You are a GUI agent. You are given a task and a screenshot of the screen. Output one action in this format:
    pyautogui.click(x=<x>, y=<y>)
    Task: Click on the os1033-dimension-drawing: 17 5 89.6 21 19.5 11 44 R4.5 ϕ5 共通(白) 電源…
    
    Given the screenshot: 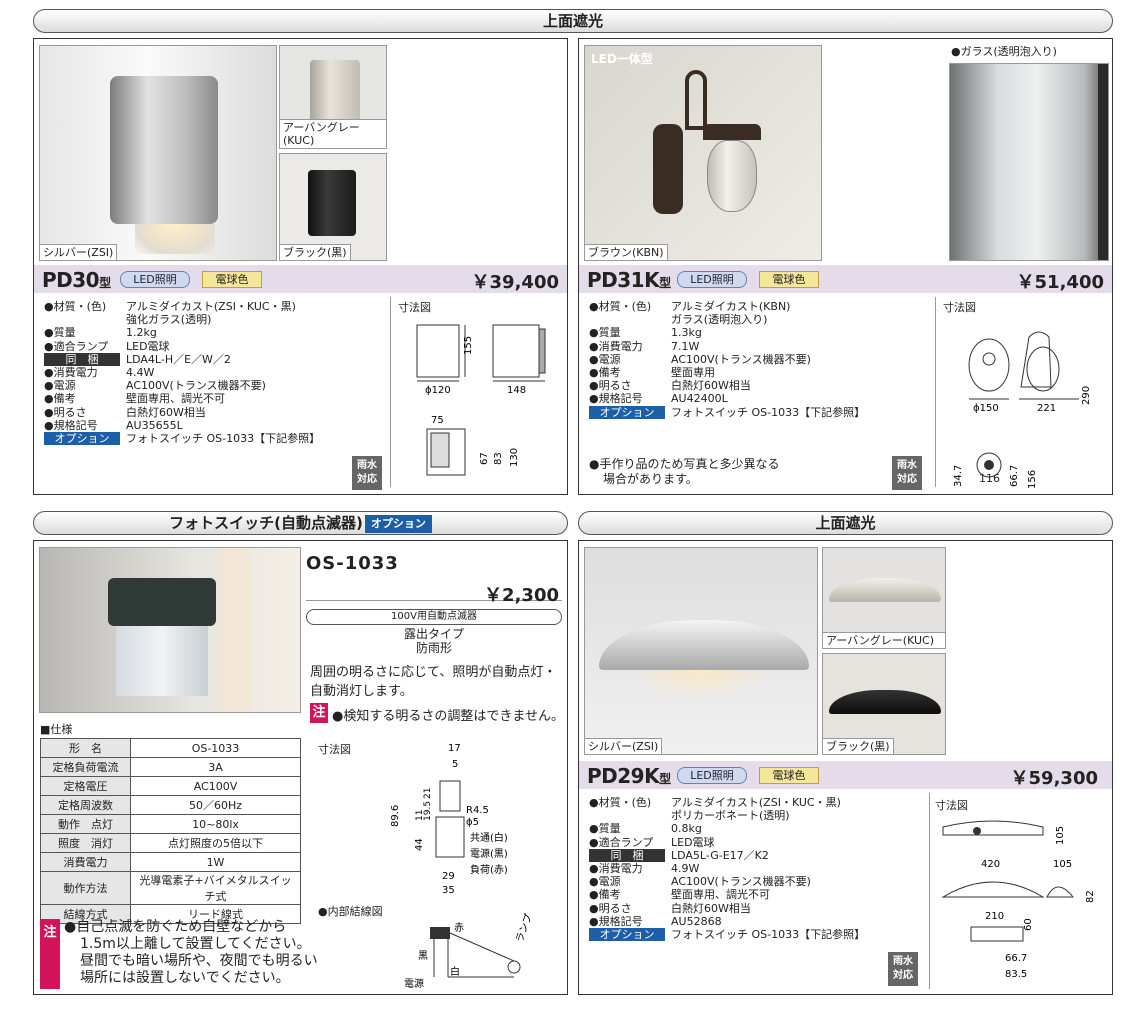 What is the action you would take?
    pyautogui.click(x=449, y=819)
    